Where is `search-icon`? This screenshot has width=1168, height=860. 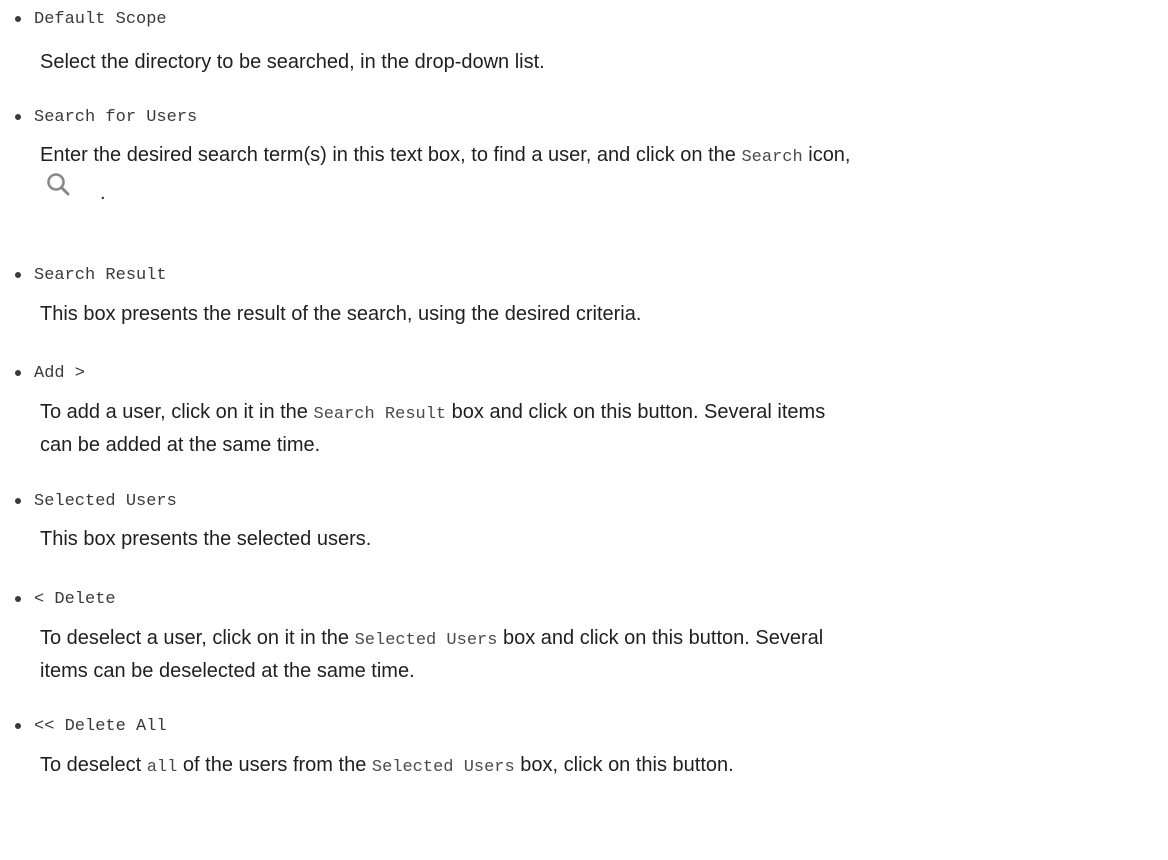 search-icon is located at coordinates (72, 190).